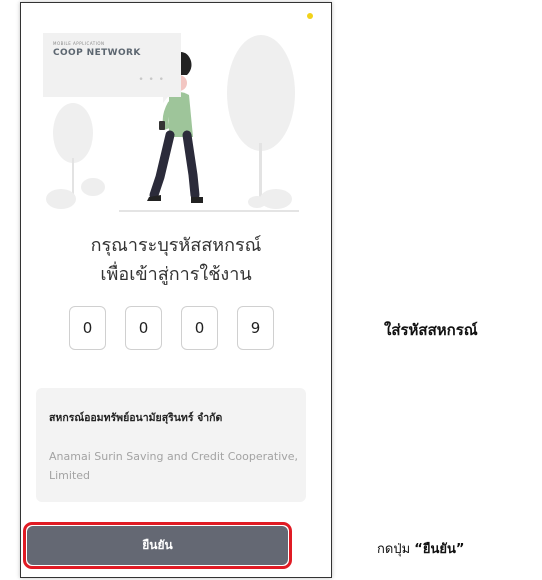  Describe the element at coordinates (176, 245) in the screenshot. I see `page-title-line1: กรุณาระบุรหัสสหกรณ์` at that location.